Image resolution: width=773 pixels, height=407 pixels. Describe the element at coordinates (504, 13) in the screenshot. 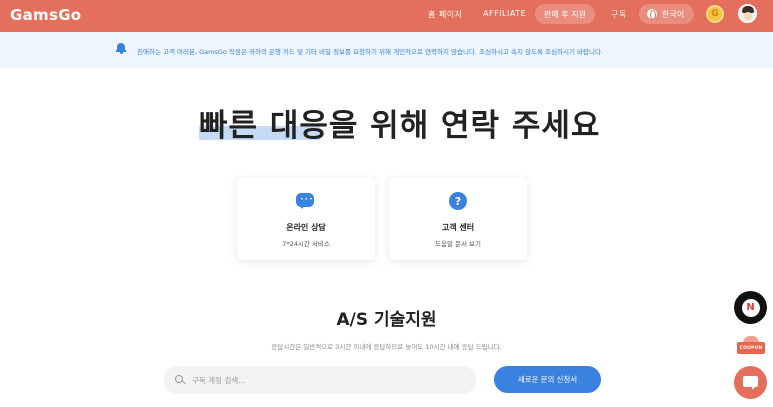

I see `nav-affiliate: AFFILIATE` at that location.